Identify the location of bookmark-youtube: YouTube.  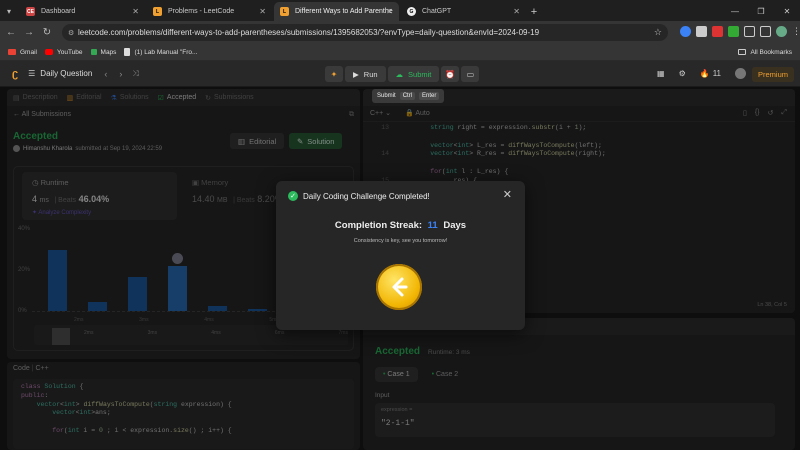
(63, 52).